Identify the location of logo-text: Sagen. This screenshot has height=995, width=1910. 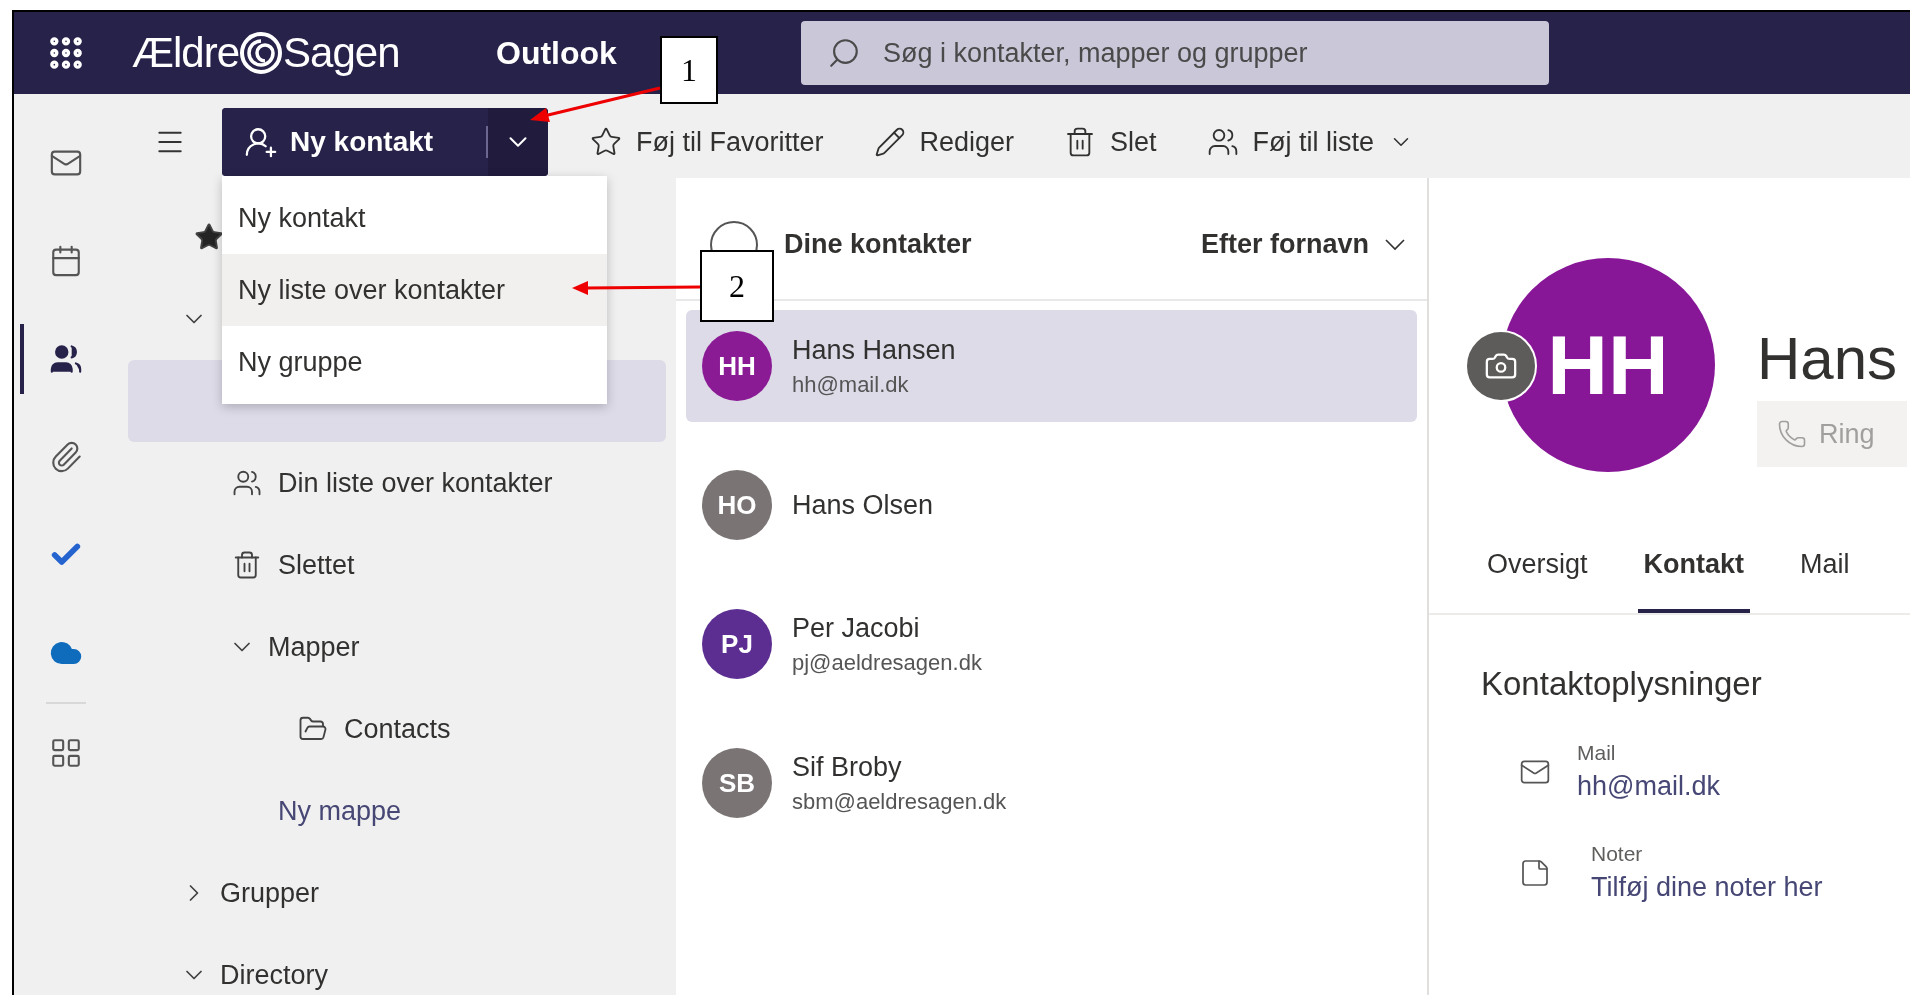
(341, 53).